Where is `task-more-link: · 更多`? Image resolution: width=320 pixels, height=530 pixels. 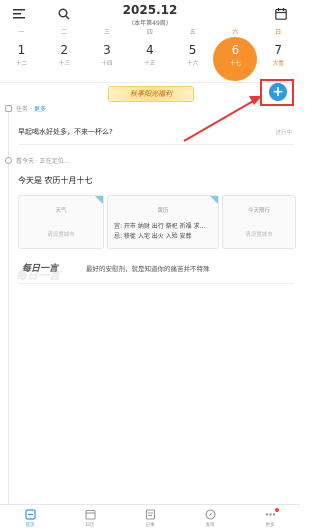
task-more-link: · 更多 is located at coordinates (38, 108).